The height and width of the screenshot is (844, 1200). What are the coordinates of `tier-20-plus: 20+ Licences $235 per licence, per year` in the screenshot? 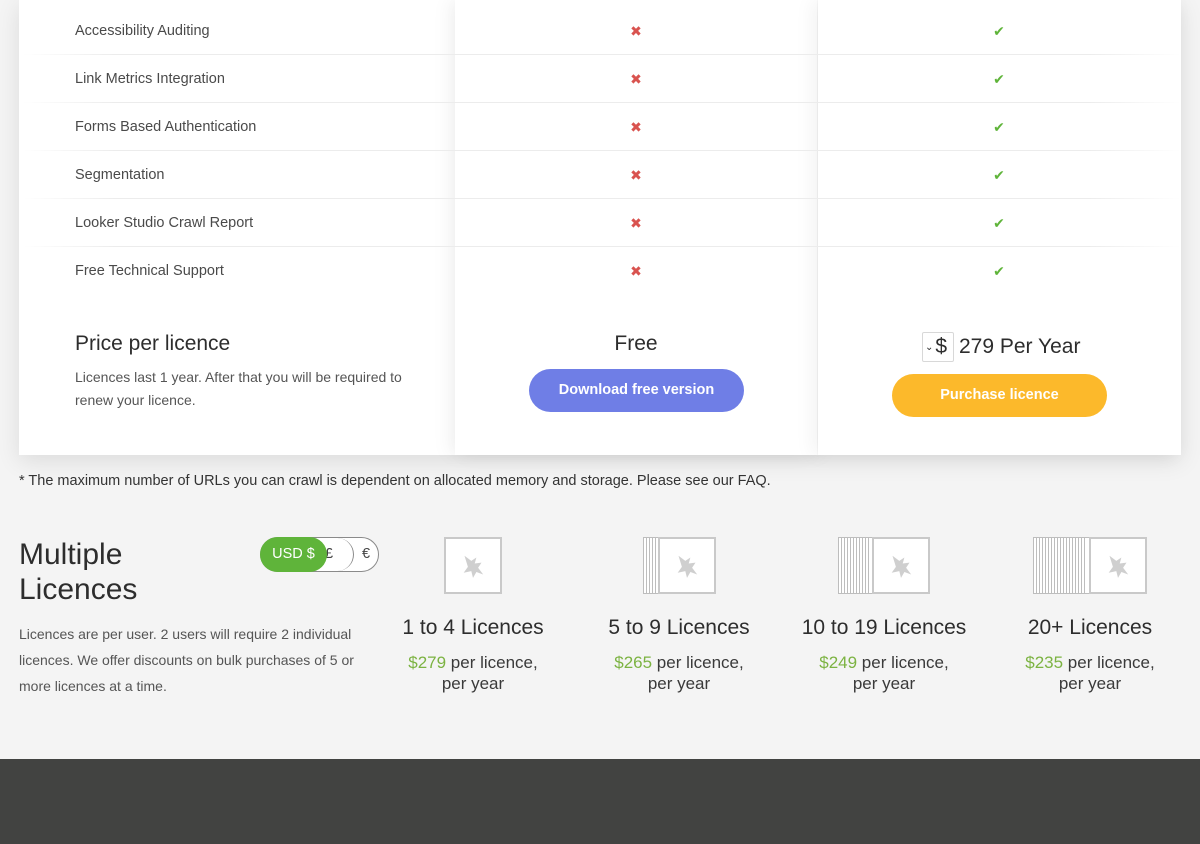 It's located at (1090, 615).